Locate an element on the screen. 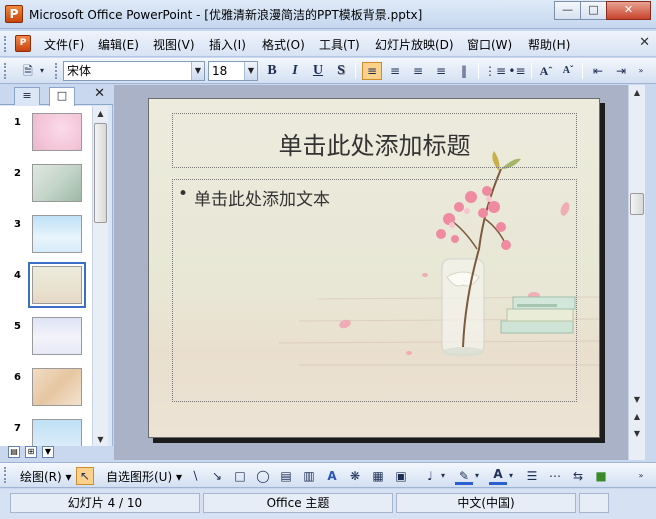 This screenshot has height=519, width=656. title-placeholder-text: 单击此处添加标题 is located at coordinates (374, 143).